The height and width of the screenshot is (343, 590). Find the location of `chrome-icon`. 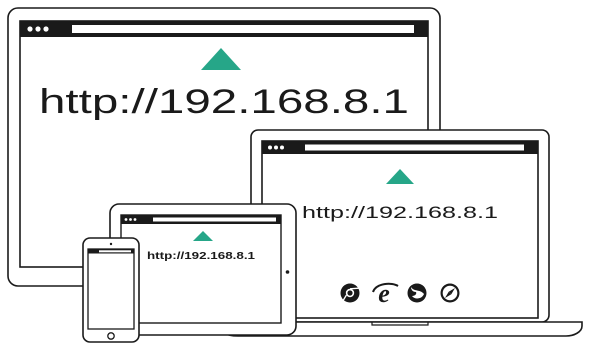

chrome-icon is located at coordinates (350, 293).